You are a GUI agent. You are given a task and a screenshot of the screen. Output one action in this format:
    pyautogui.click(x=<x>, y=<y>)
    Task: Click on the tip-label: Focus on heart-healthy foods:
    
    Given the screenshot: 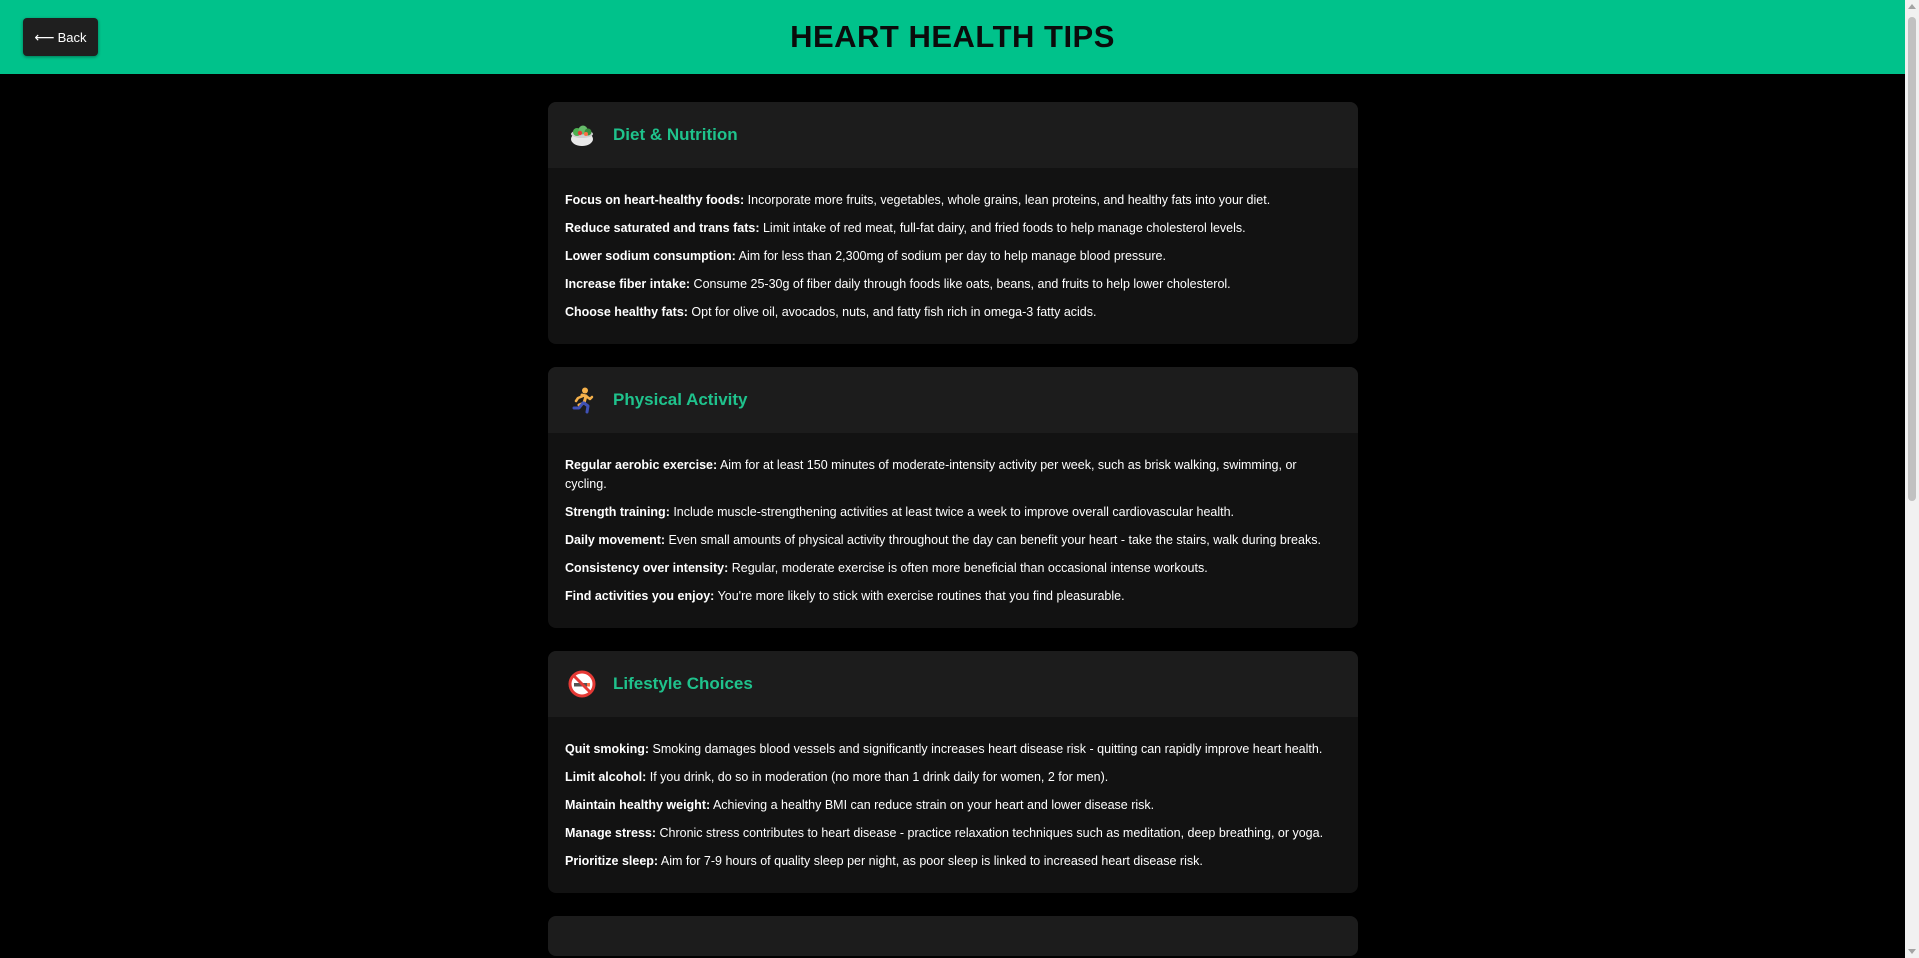 What is the action you would take?
    pyautogui.click(x=655, y=200)
    